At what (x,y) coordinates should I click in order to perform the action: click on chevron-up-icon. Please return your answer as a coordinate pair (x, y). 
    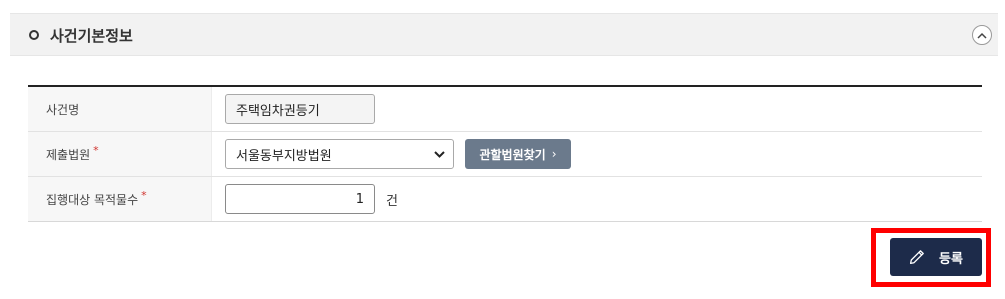
    Looking at the image, I should click on (982, 35).